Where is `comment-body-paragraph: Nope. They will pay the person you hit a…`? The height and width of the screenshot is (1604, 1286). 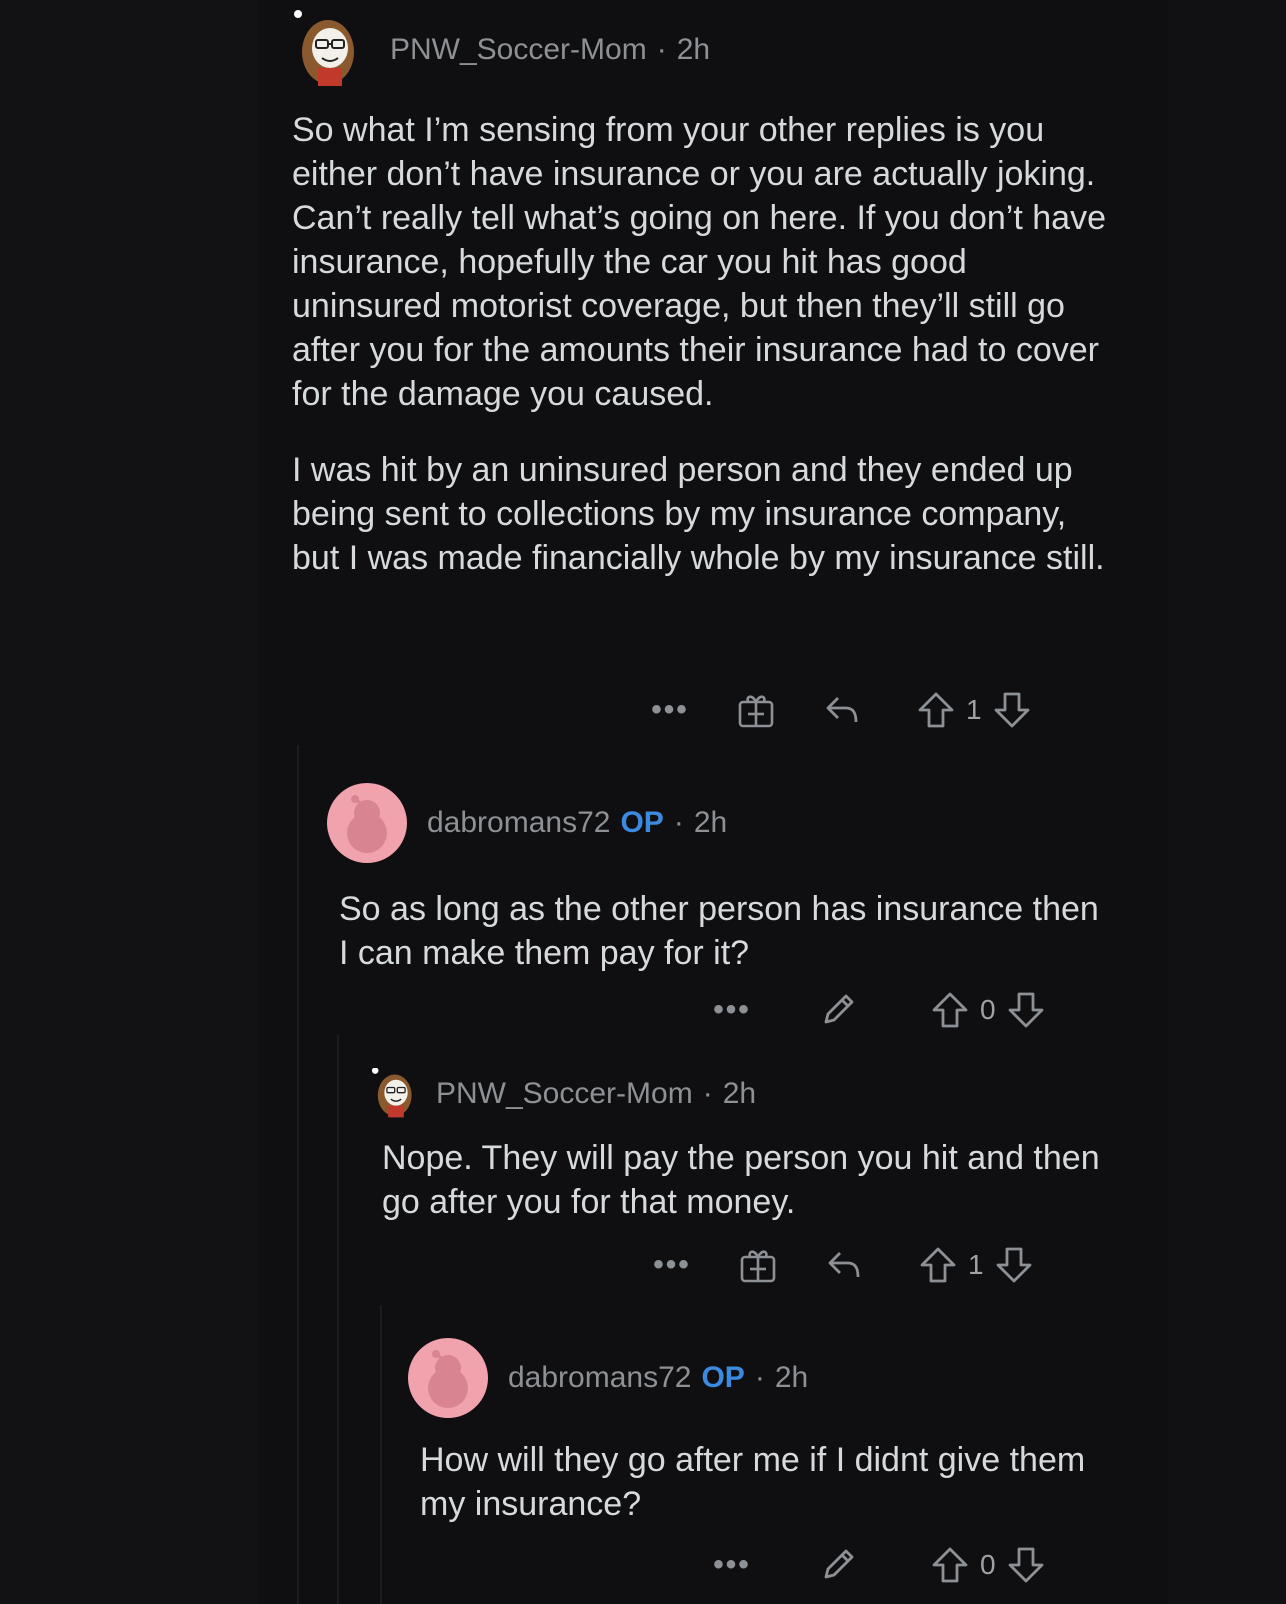
comment-body-paragraph: Nope. They will pay the person you hit a… is located at coordinates (741, 1180).